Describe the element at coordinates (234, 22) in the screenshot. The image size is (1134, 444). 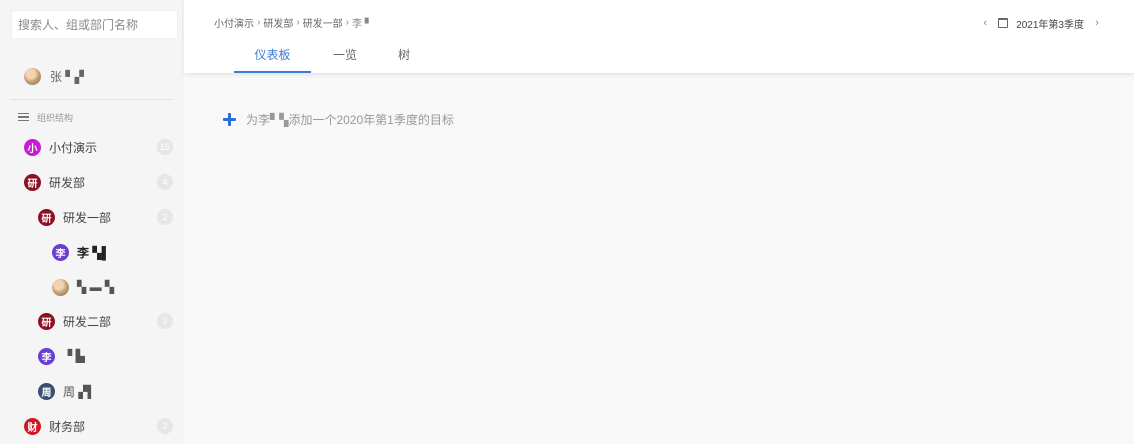
I see `breadcrumb-item: 小付演示` at that location.